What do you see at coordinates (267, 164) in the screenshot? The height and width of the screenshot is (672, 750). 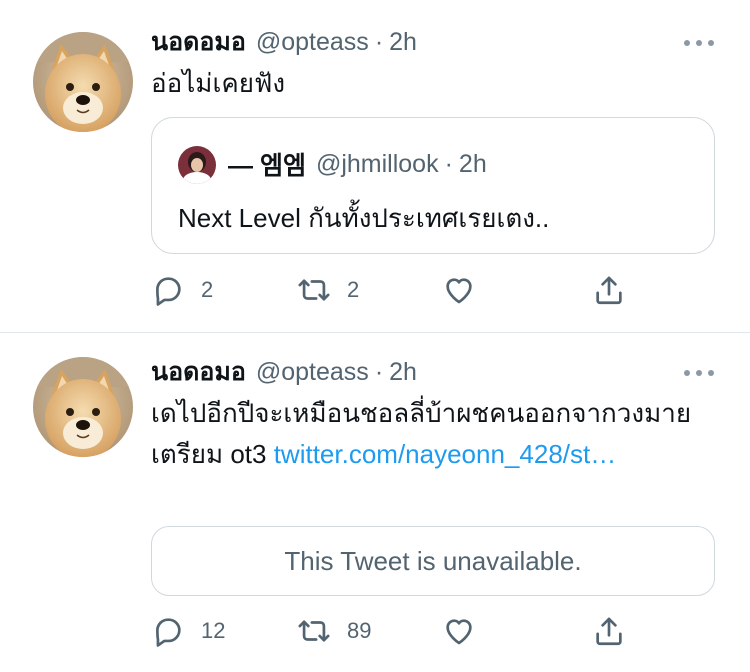 I see `quoted-display-name: — 엠엠` at bounding box center [267, 164].